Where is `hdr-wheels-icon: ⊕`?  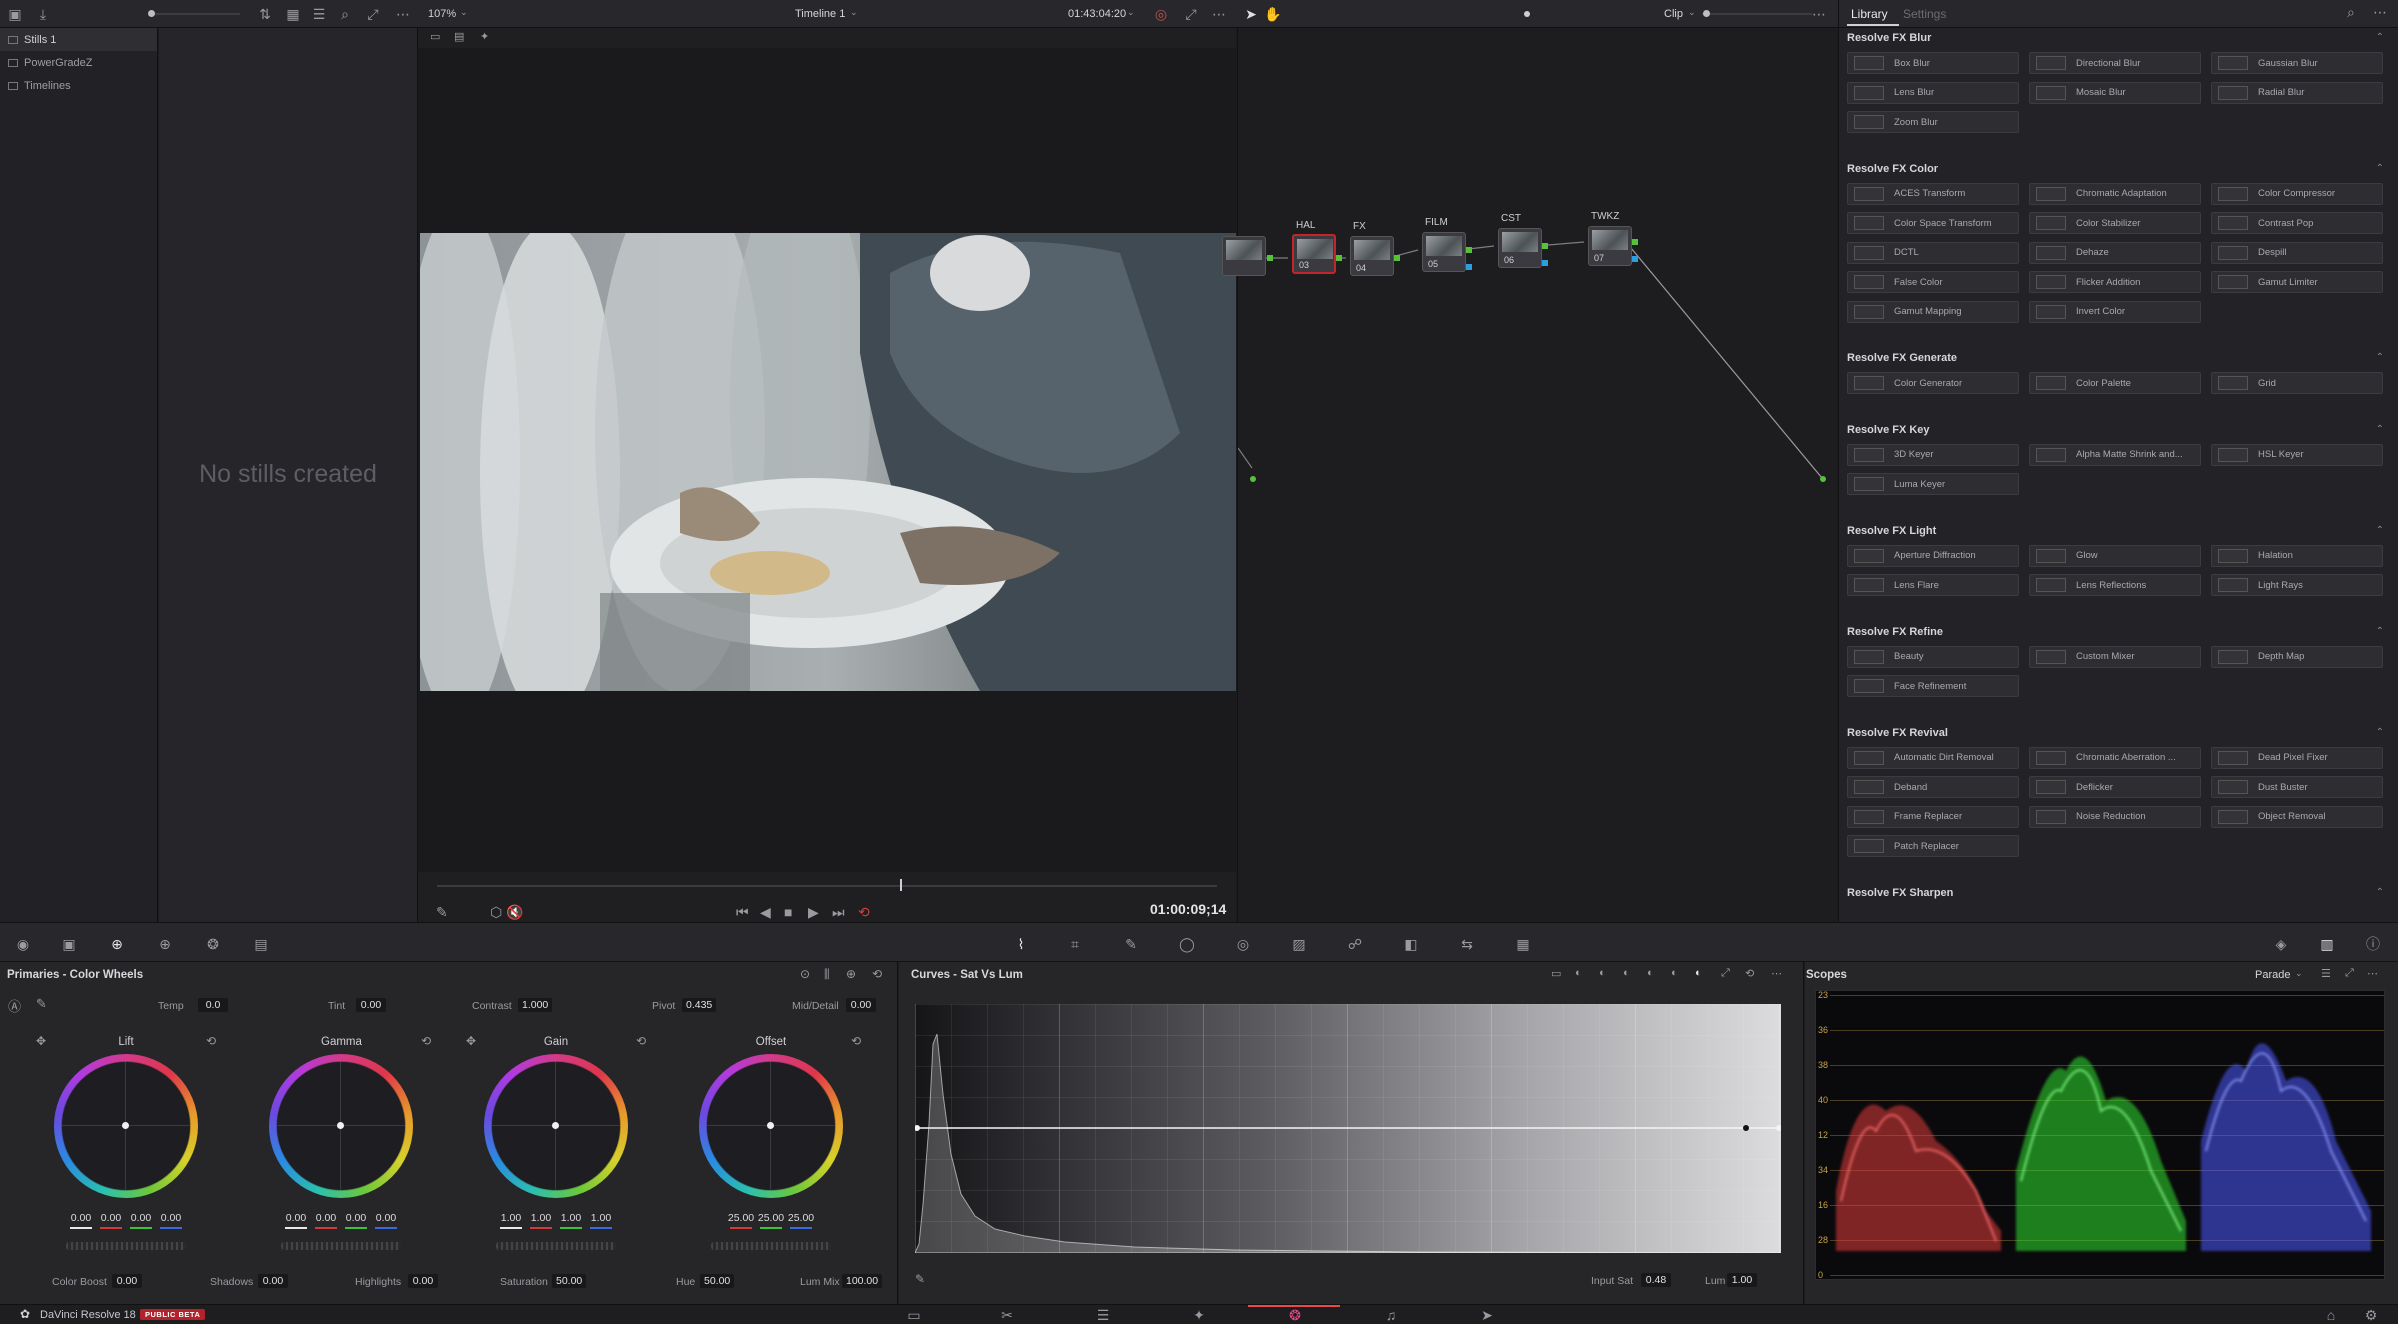
hdr-wheels-icon: ⊕ is located at coordinates (165, 944).